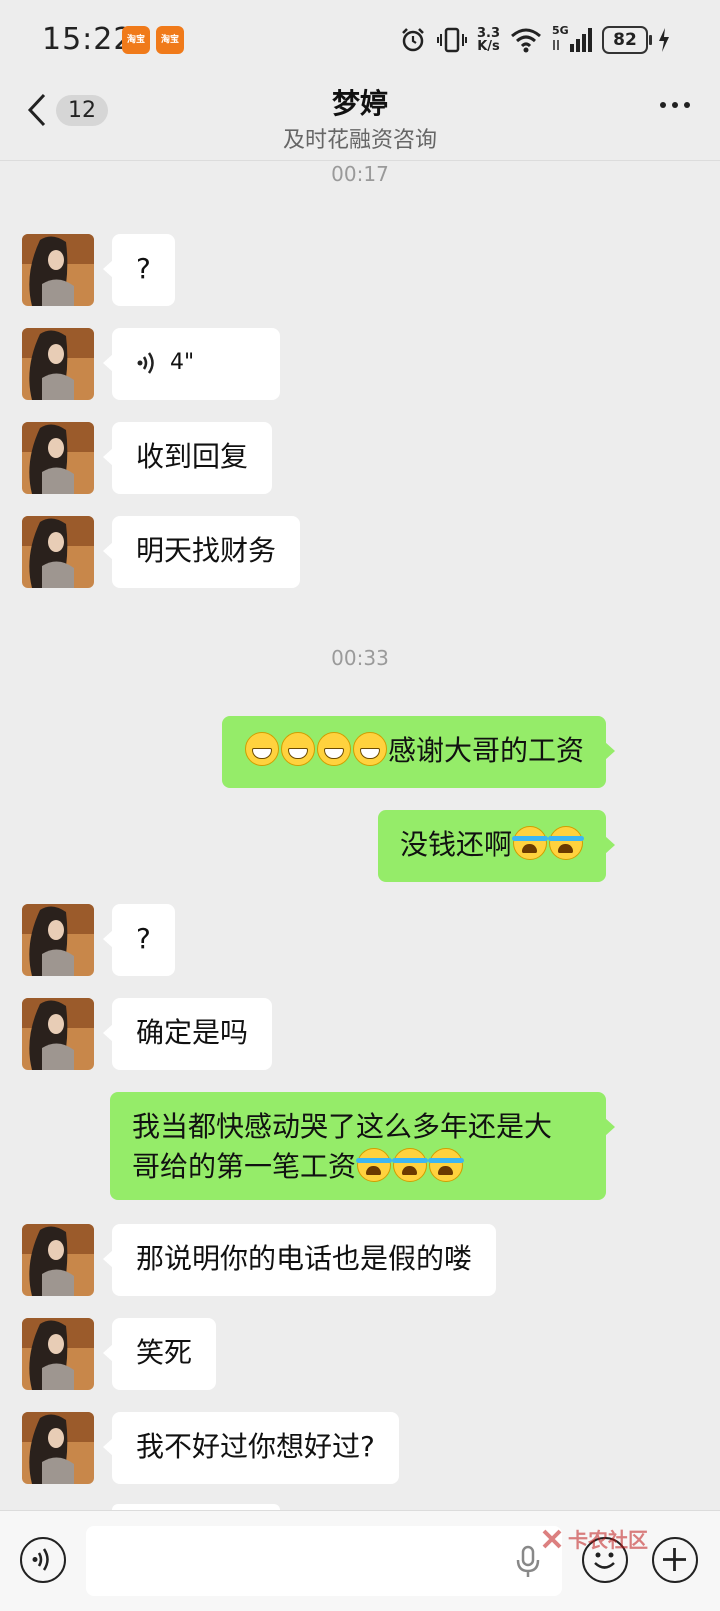 The image size is (720, 1611). Describe the element at coordinates (608, 1540) in the screenshot. I see `watermark-text: 卡农社区` at that location.